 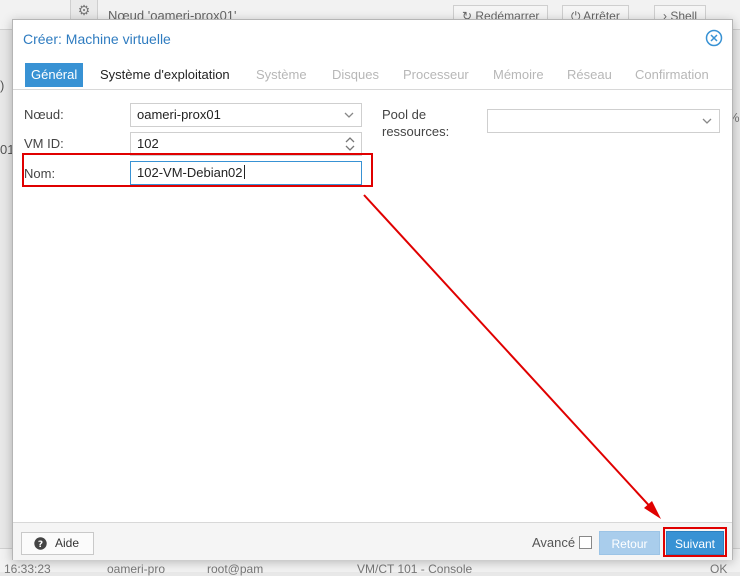 What do you see at coordinates (714, 38) in the screenshot?
I see `close-icon` at bounding box center [714, 38].